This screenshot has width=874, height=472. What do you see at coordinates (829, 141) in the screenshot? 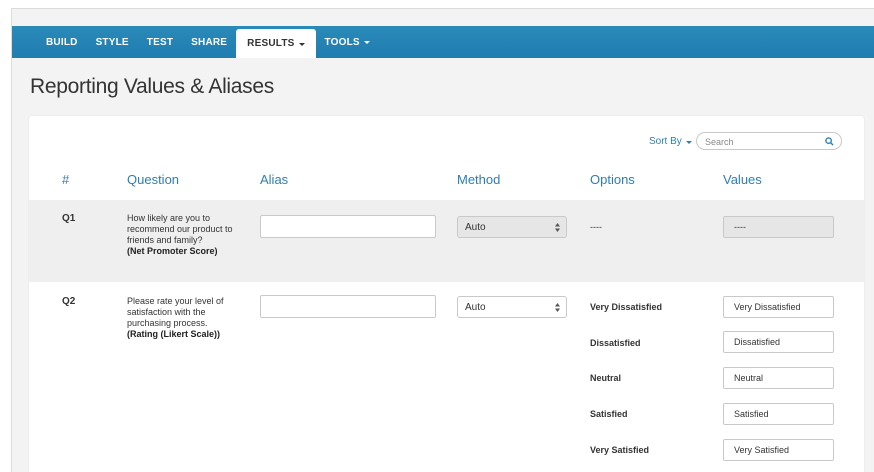
I see `search-icon` at bounding box center [829, 141].